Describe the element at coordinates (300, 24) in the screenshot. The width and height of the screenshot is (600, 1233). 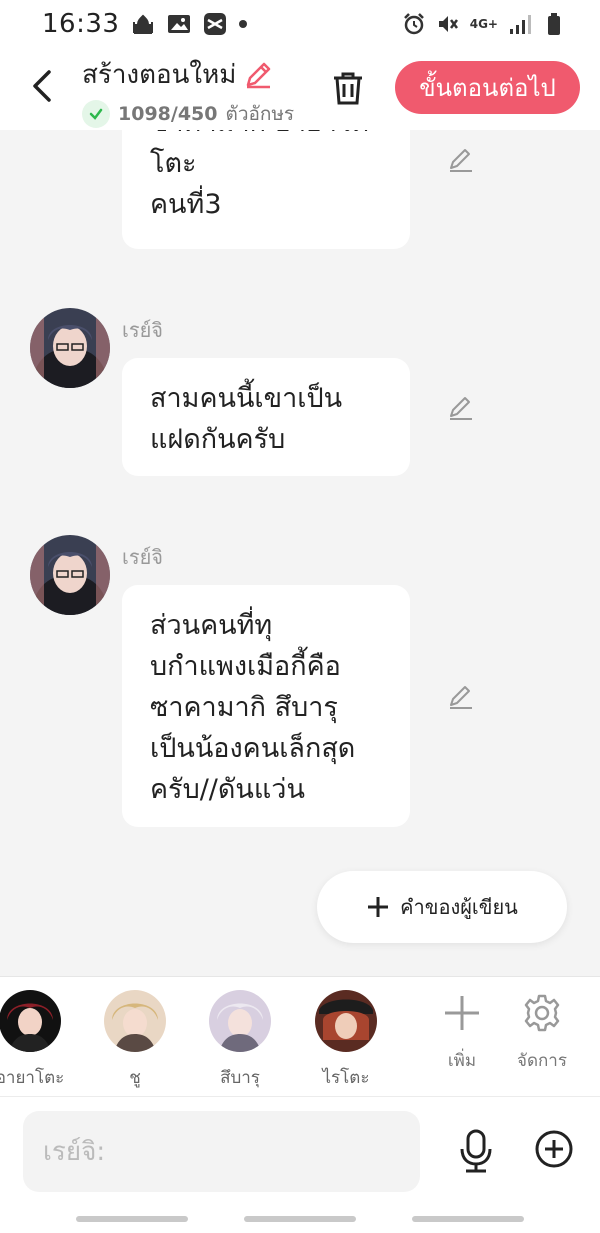
I see `status-bar: 16:33 4G+` at that location.